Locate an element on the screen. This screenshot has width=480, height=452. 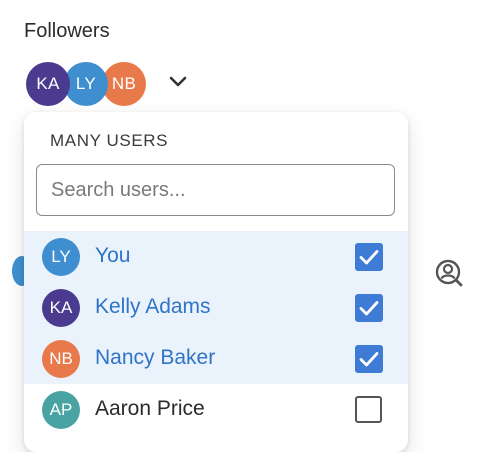
avatar: AP is located at coordinates (61, 410).